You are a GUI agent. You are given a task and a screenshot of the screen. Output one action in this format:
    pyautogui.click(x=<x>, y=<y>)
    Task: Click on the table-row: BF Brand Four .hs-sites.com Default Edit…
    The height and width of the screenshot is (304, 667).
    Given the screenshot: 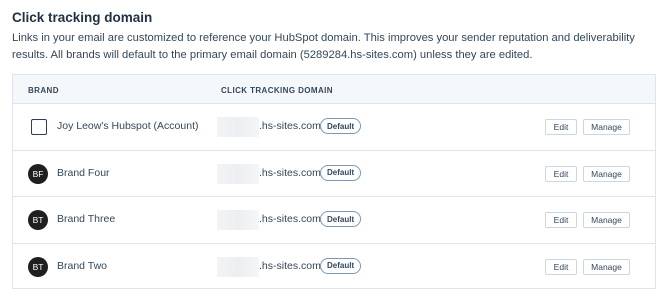 What is the action you would take?
    pyautogui.click(x=334, y=174)
    